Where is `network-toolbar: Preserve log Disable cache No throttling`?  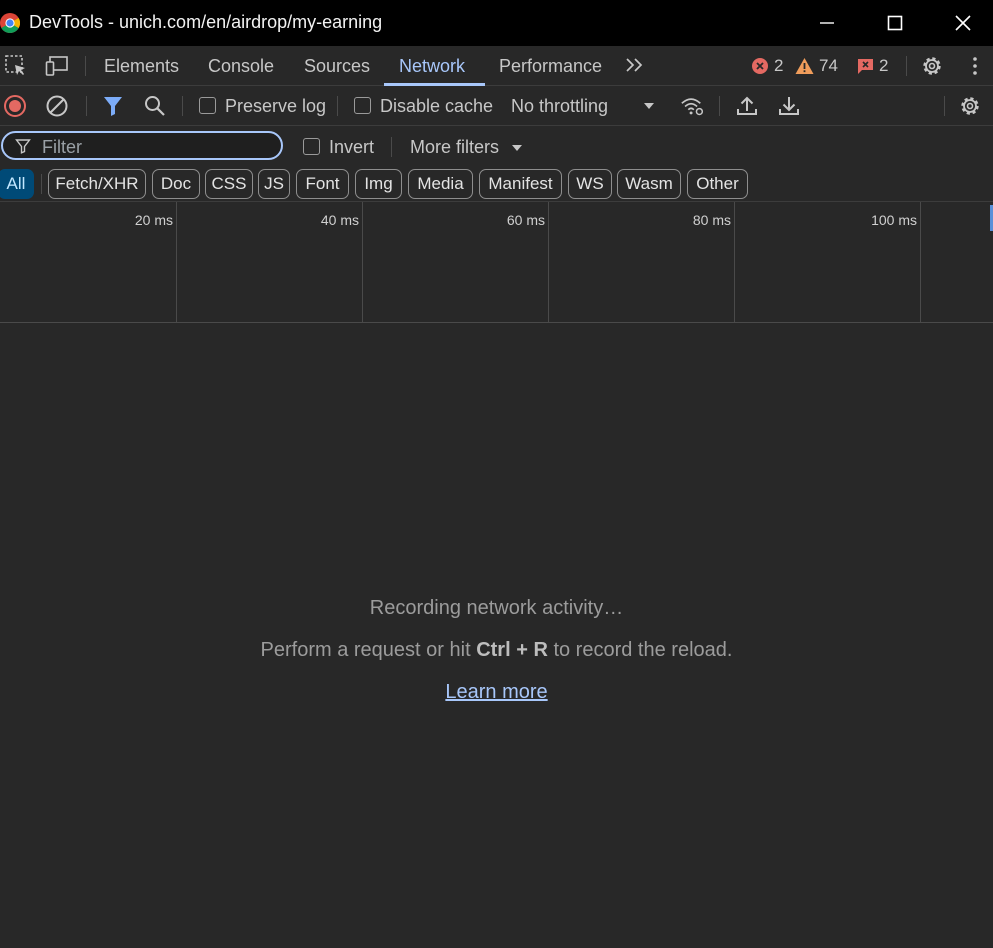 network-toolbar: Preserve log Disable cache No throttling is located at coordinates (496, 106).